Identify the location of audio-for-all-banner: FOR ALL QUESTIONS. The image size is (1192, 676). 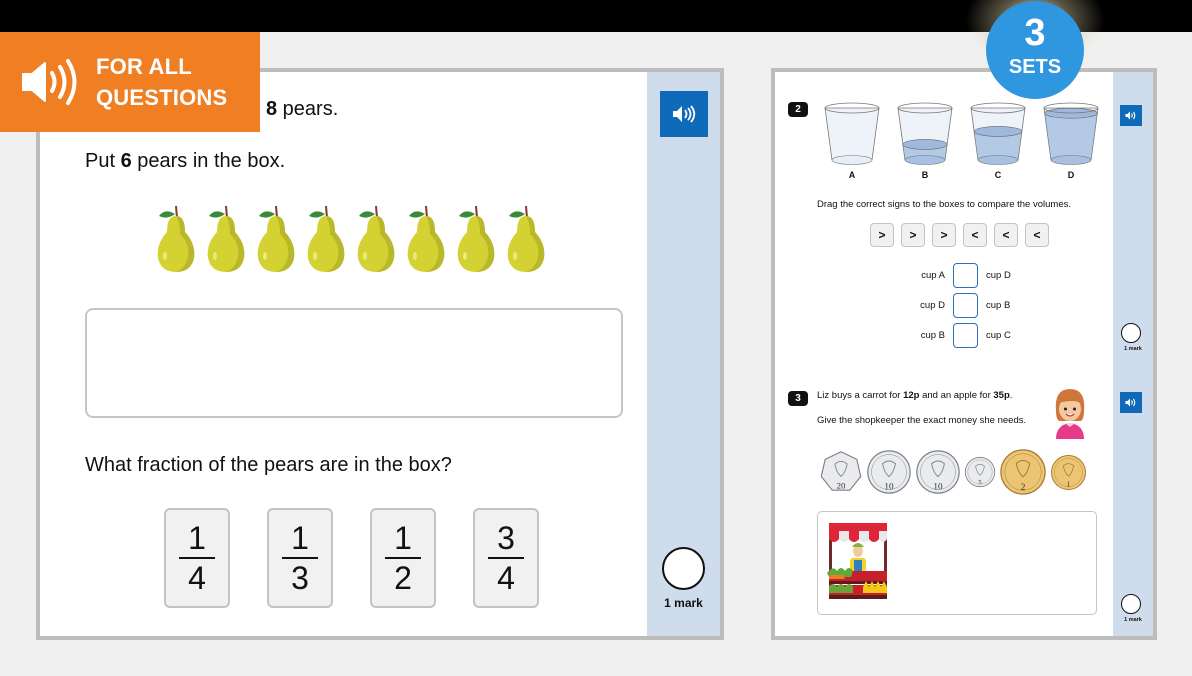
(130, 82).